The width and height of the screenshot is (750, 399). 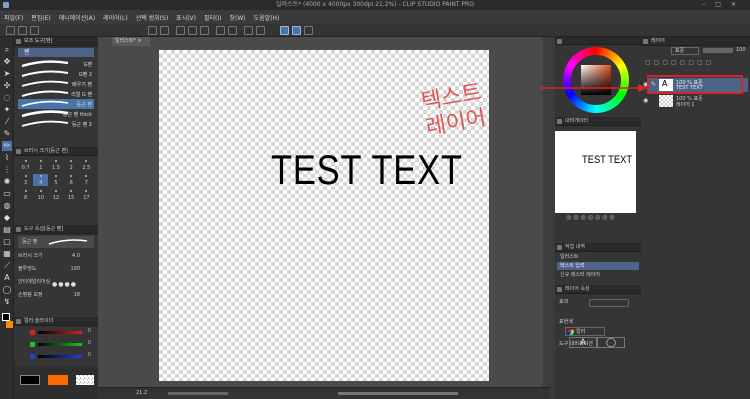 What do you see at coordinates (141, 393) in the screenshot?
I see `zoom-value: 21.2` at bounding box center [141, 393].